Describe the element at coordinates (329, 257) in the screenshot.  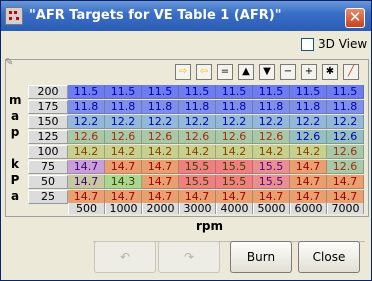
I see `close-button: Close` at that location.